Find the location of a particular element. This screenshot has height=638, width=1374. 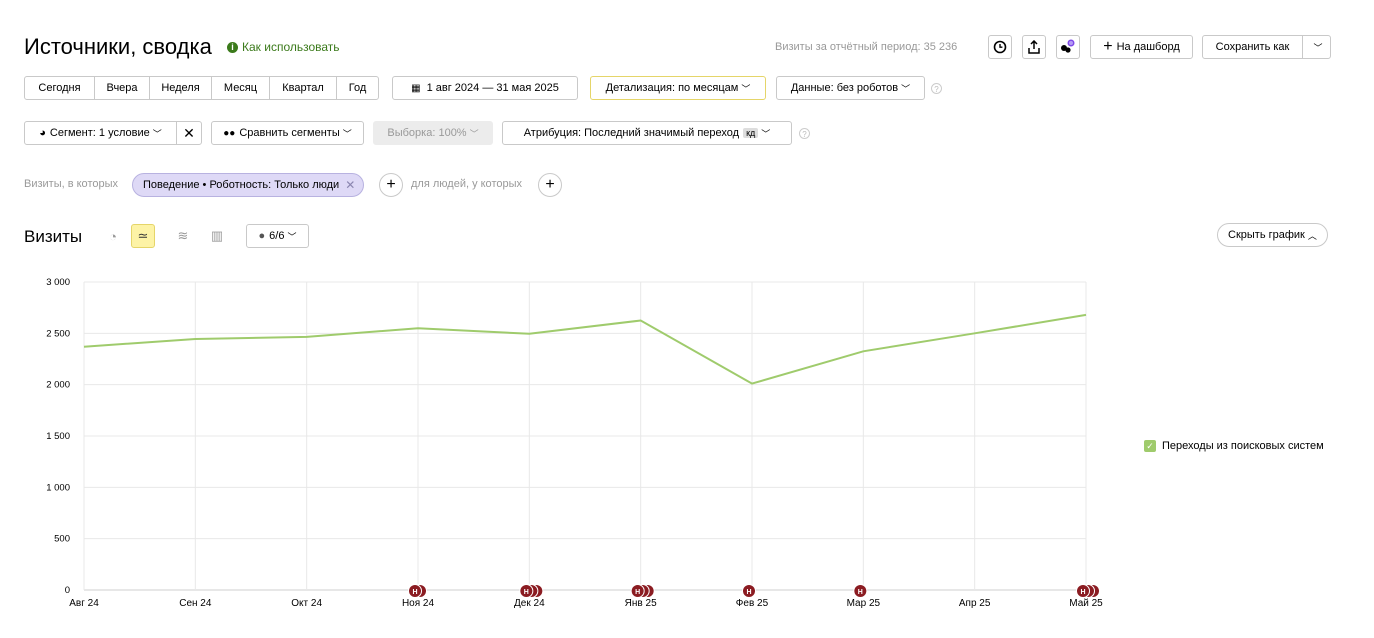

how-to-use-link: i Как использовать is located at coordinates (283, 47).